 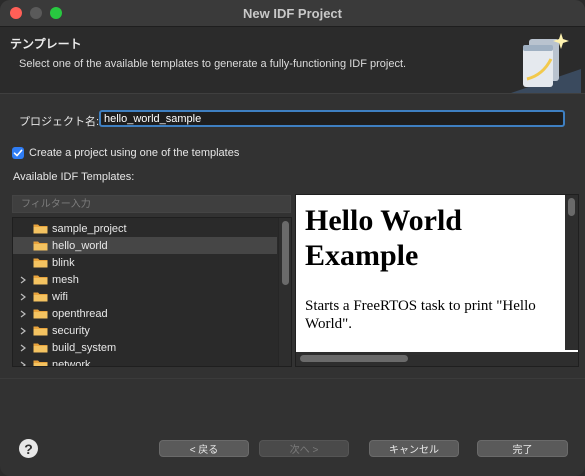 What do you see at coordinates (292, 378) in the screenshot?
I see `footer-divider` at bounding box center [292, 378].